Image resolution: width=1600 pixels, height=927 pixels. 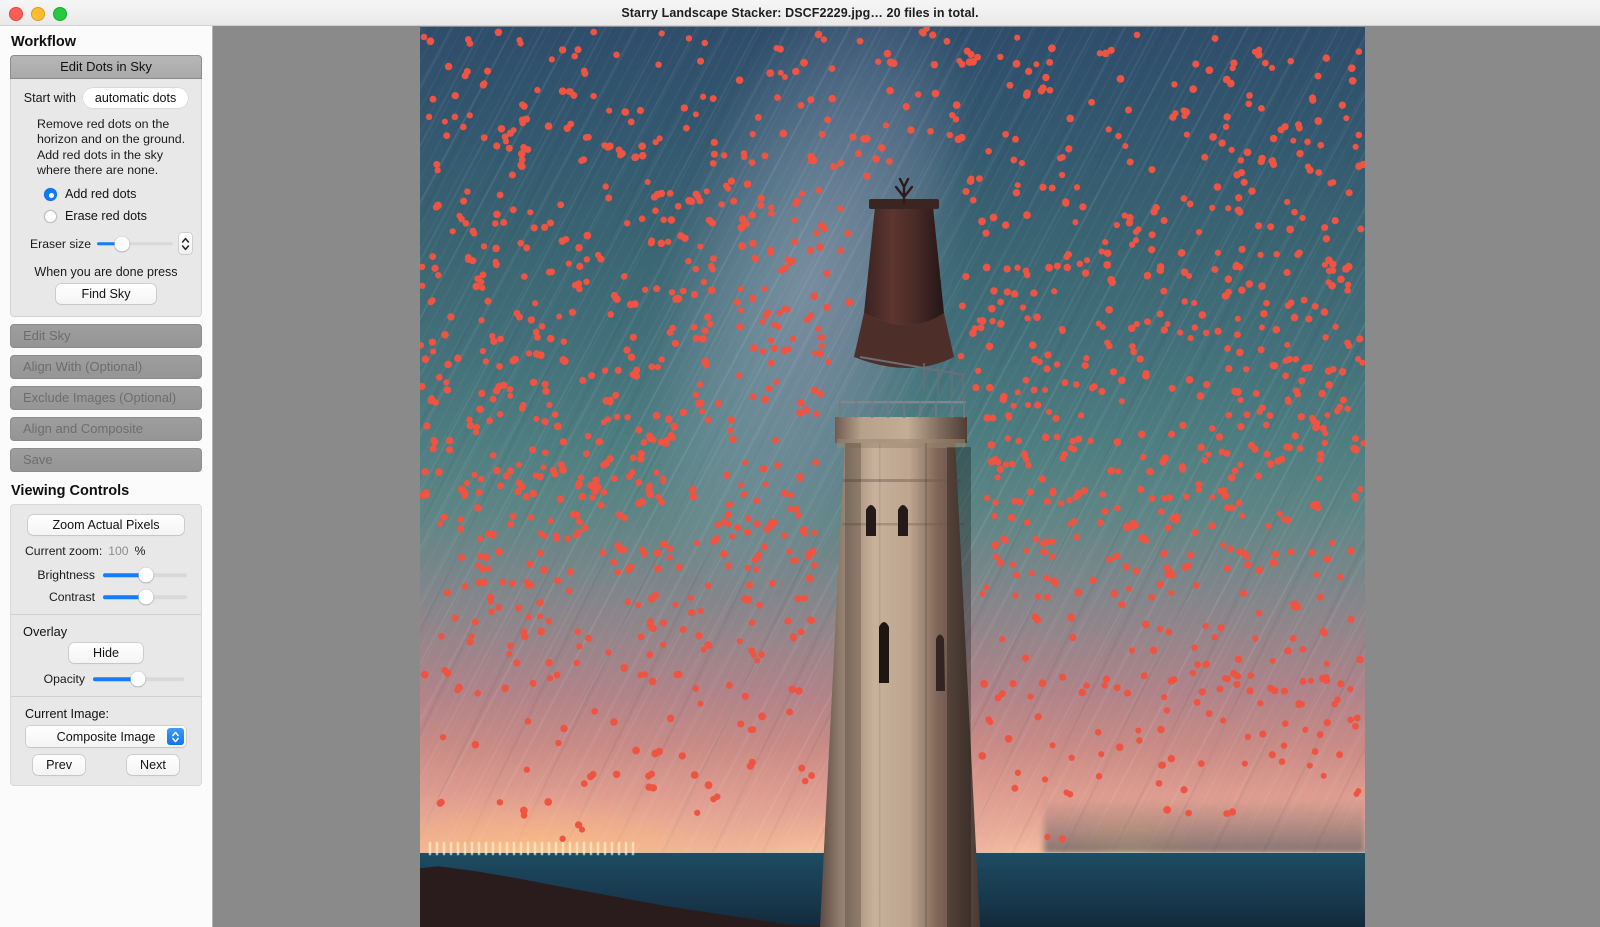 What do you see at coordinates (106, 294) in the screenshot?
I see `find-sky-button: Find Sky` at bounding box center [106, 294].